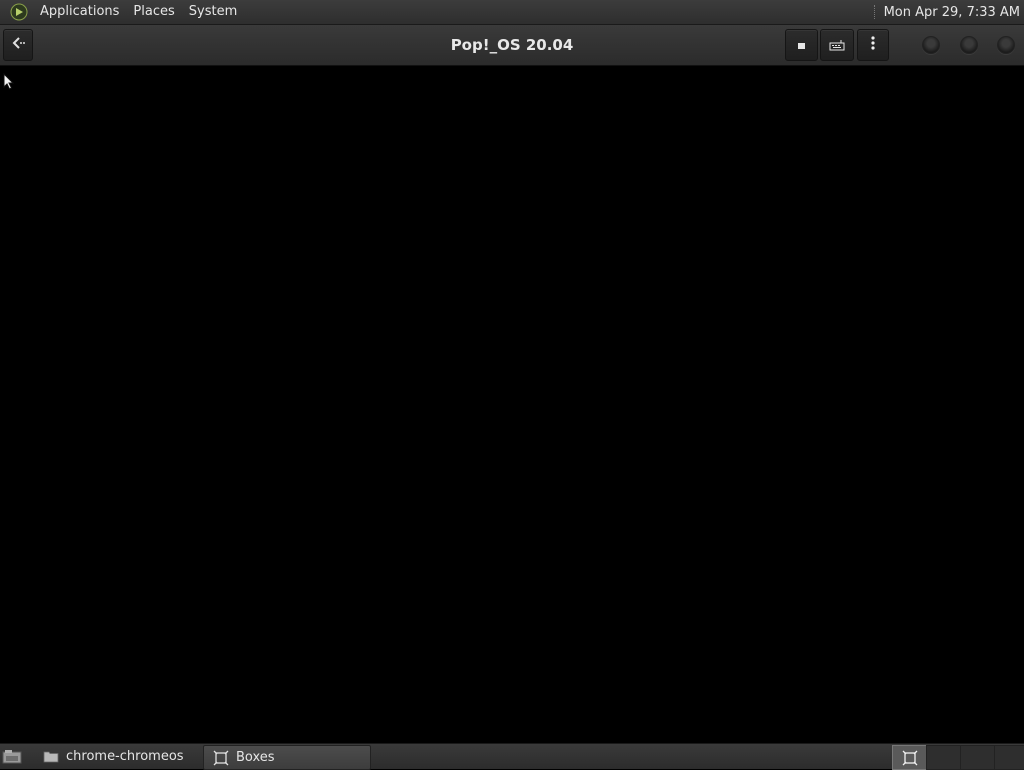 Image resolution: width=1024 pixels, height=770 pixels. Describe the element at coordinates (512, 45) in the screenshot. I see `headerbar: Pop!_OS 20.04` at that location.